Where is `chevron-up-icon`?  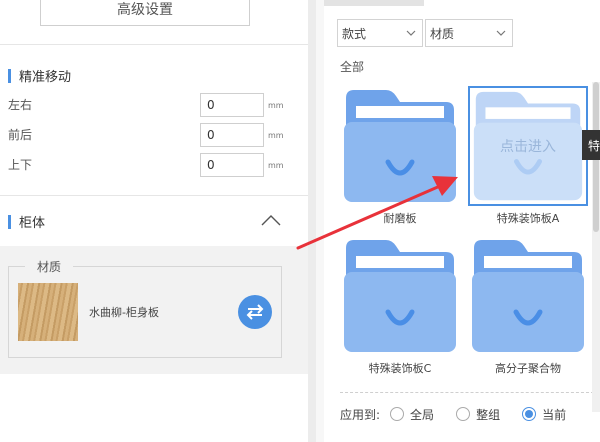
chevron-up-icon is located at coordinates (271, 220).